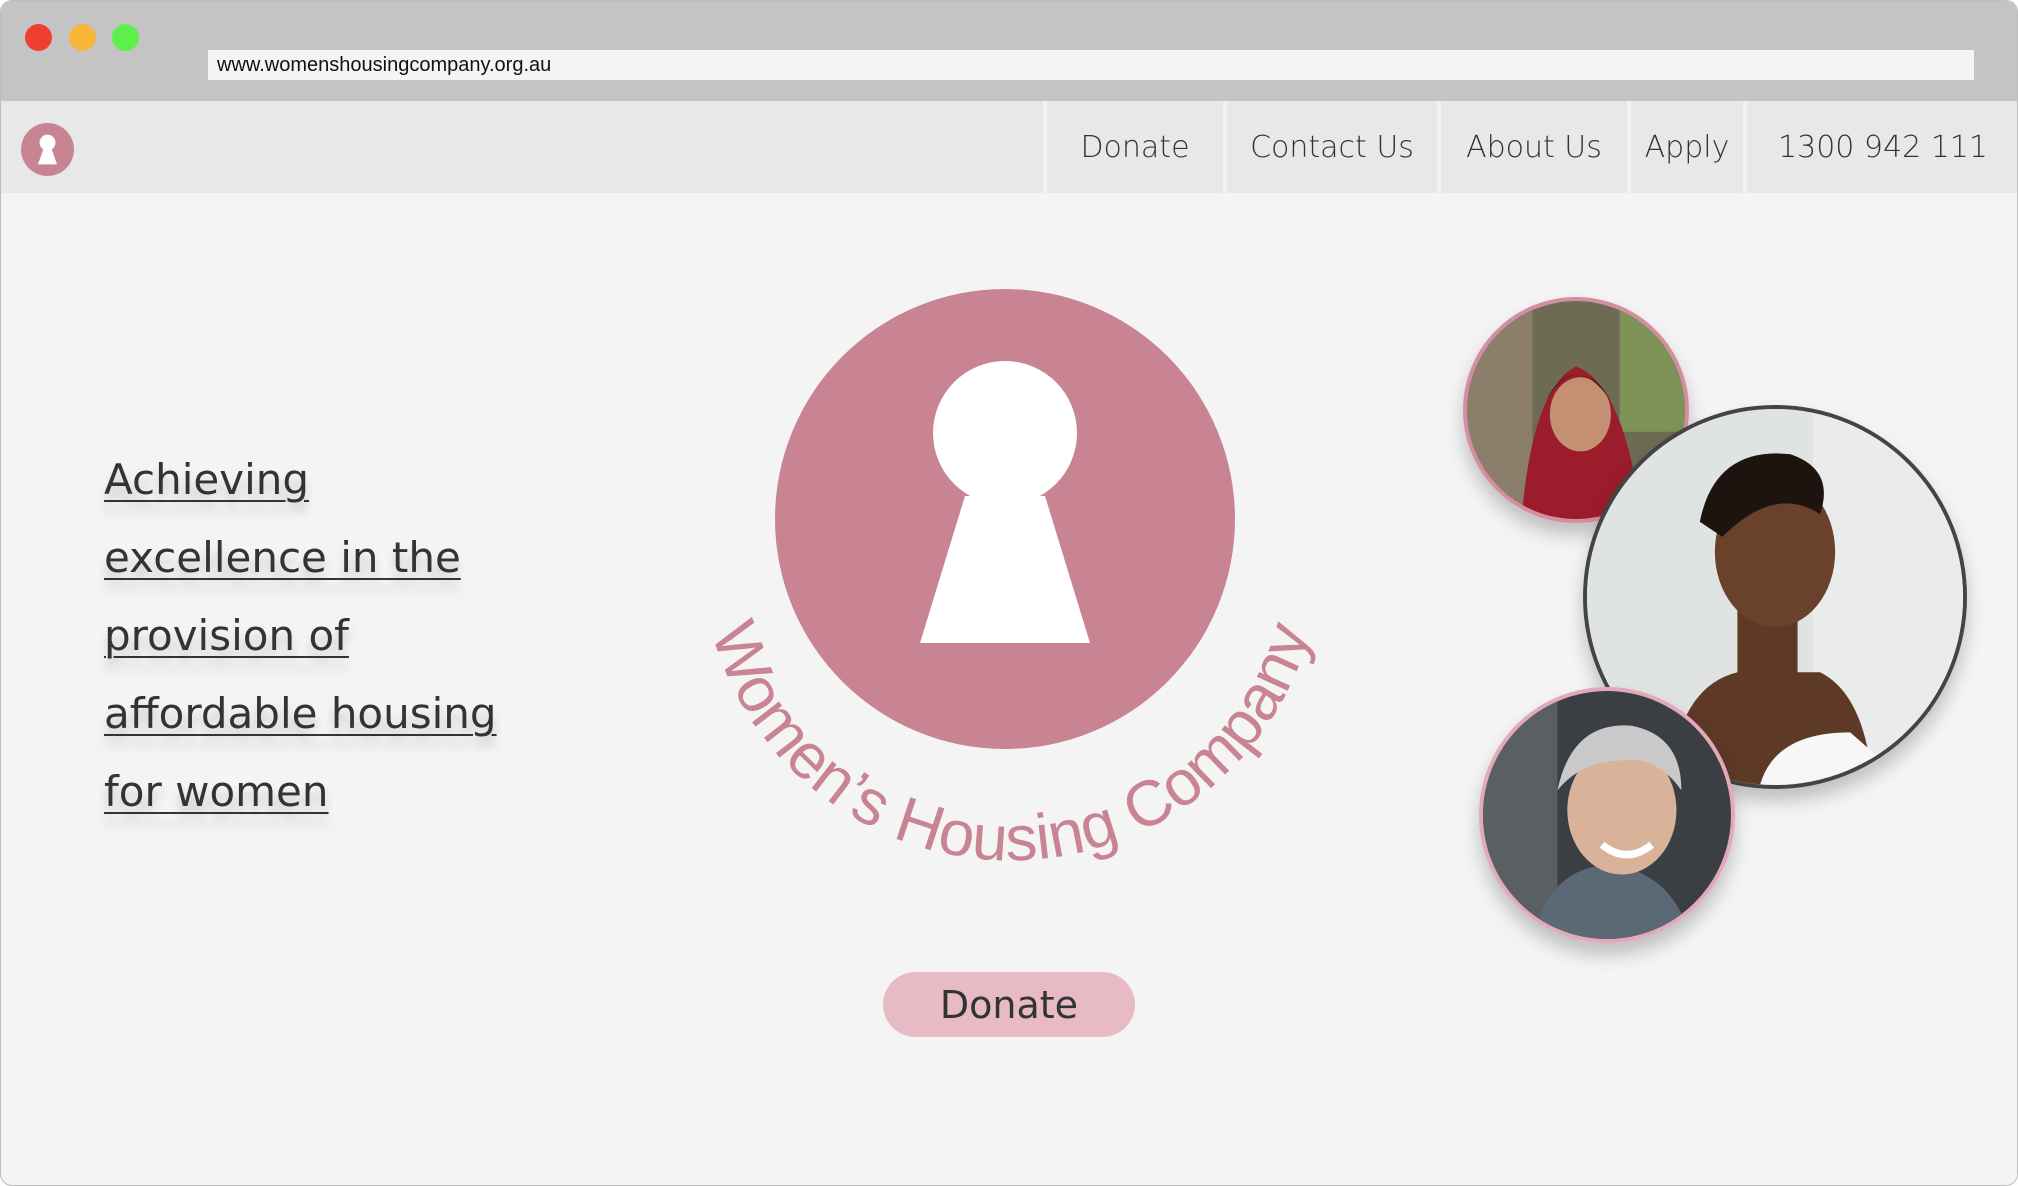  What do you see at coordinates (314, 558) in the screenshot?
I see `tagline-line: excellence in the` at bounding box center [314, 558].